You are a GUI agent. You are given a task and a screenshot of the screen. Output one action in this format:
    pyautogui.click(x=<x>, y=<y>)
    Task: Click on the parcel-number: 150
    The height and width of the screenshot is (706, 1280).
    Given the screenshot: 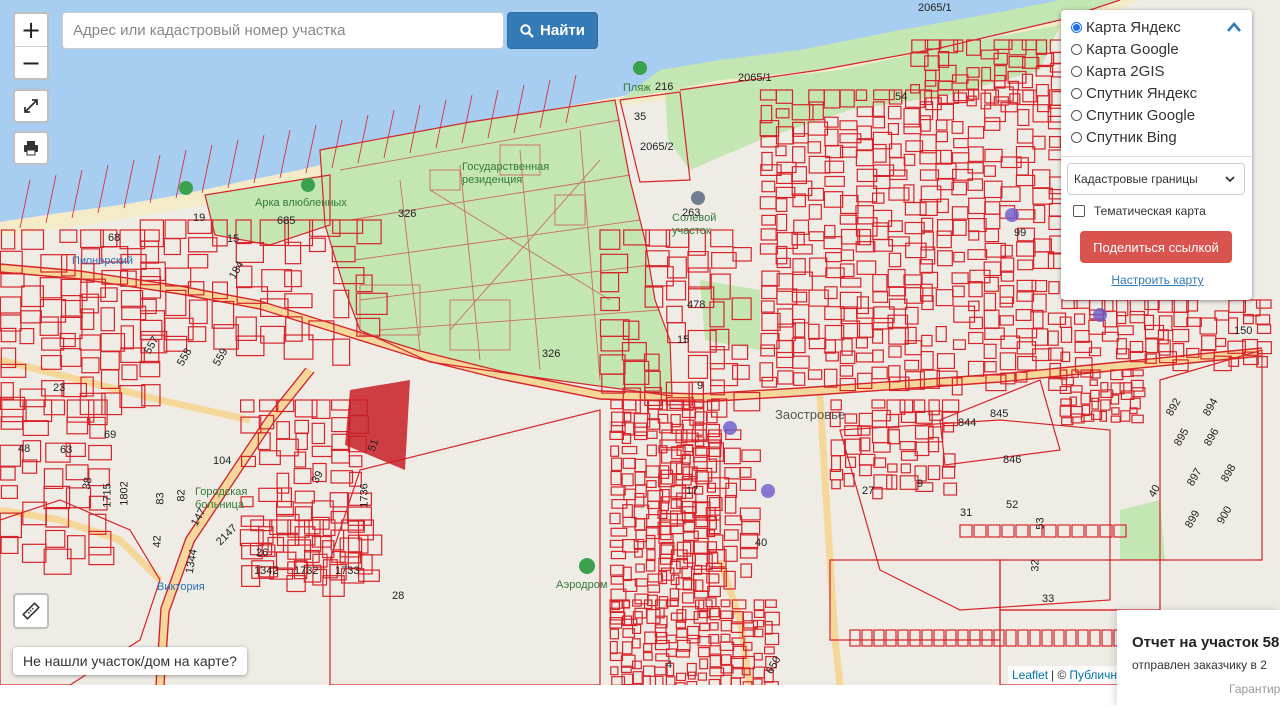 What is the action you would take?
    pyautogui.click(x=1243, y=331)
    